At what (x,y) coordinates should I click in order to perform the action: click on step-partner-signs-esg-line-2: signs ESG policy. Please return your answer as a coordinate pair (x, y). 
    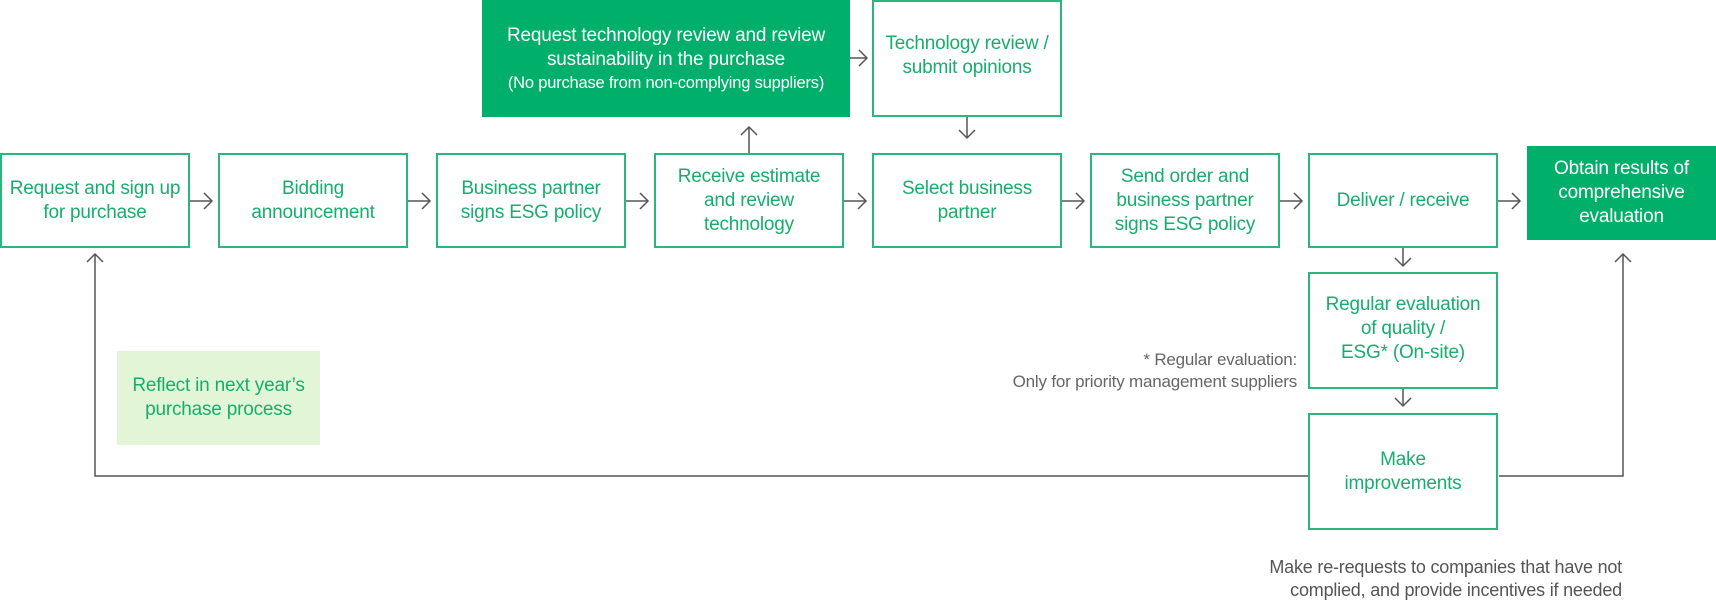
    Looking at the image, I should click on (531, 212).